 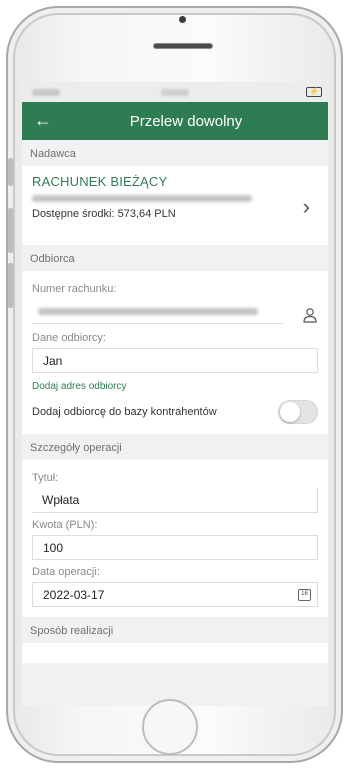 I want to click on title-label: Tytuł:, so click(x=45, y=478).